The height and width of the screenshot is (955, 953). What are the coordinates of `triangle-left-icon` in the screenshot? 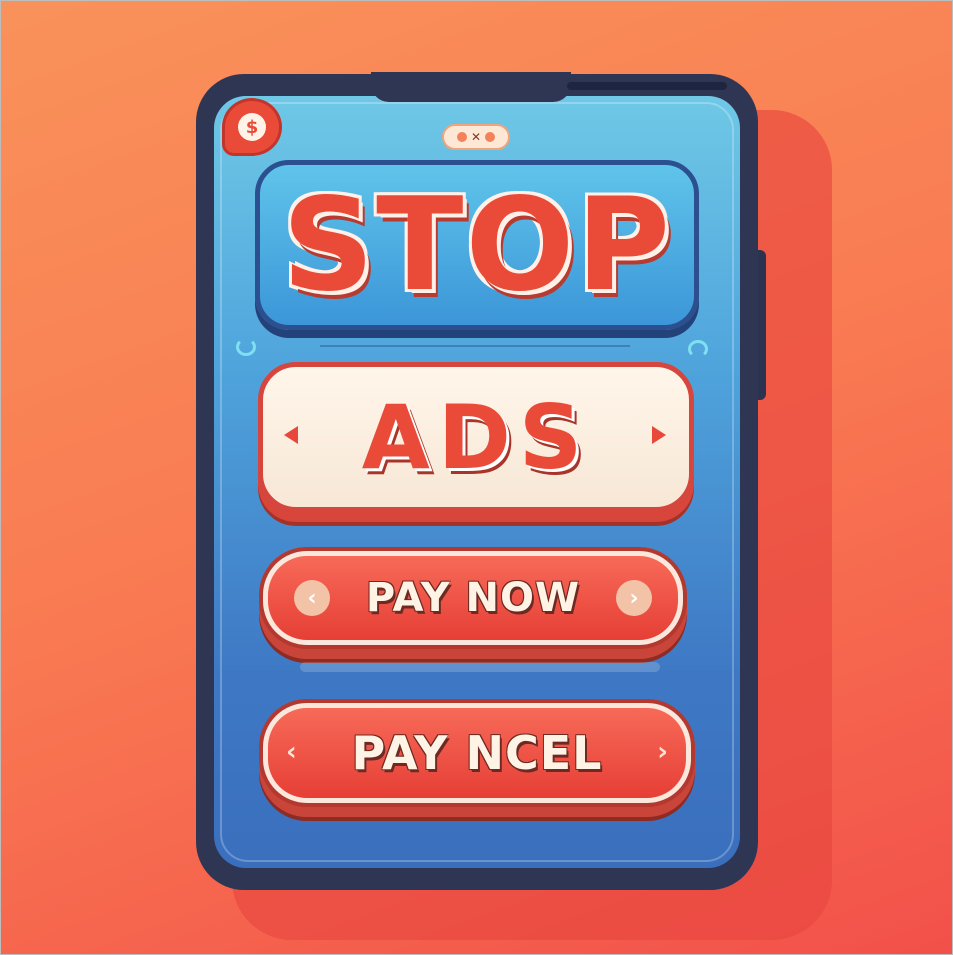 It's located at (291, 435).